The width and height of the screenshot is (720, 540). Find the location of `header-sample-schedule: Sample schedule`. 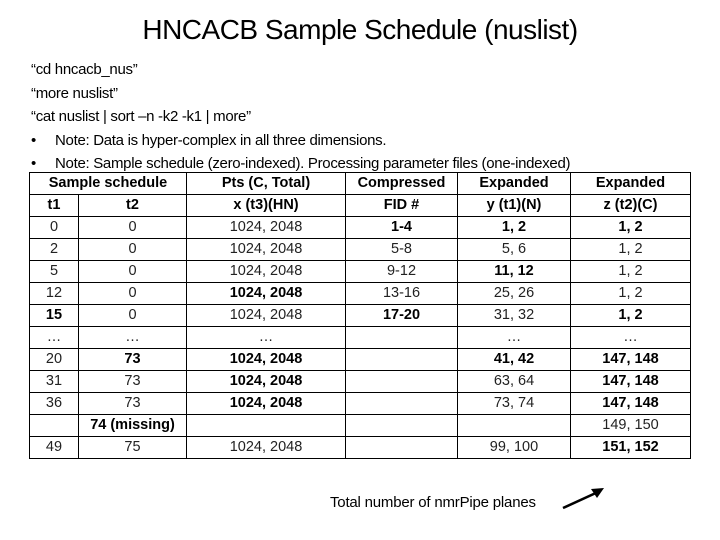

header-sample-schedule: Sample schedule is located at coordinates (108, 183).